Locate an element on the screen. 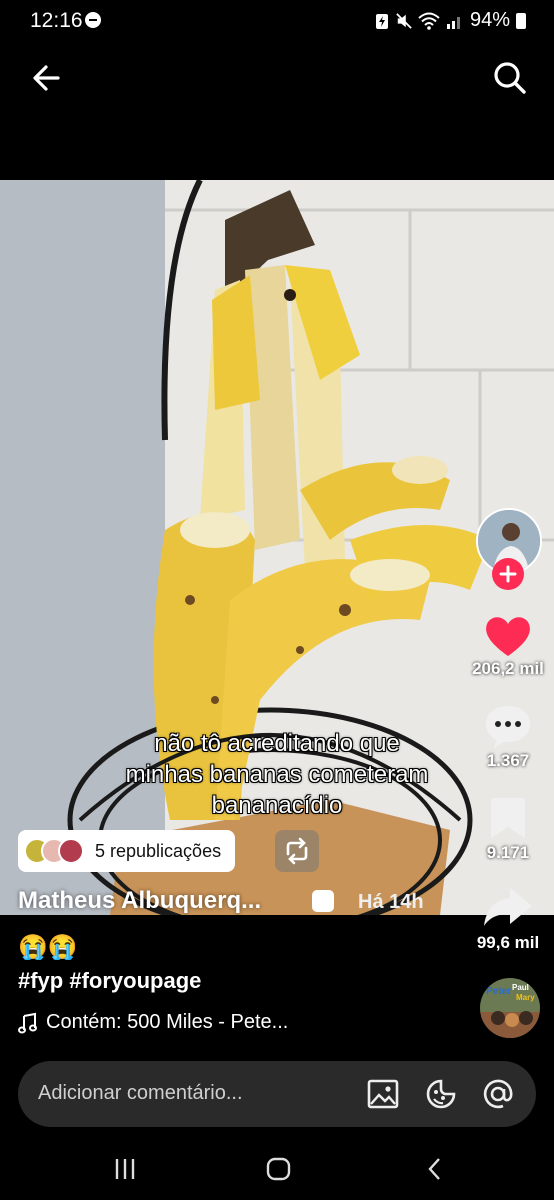 The height and width of the screenshot is (1200, 554). share-button is located at coordinates (508, 909).